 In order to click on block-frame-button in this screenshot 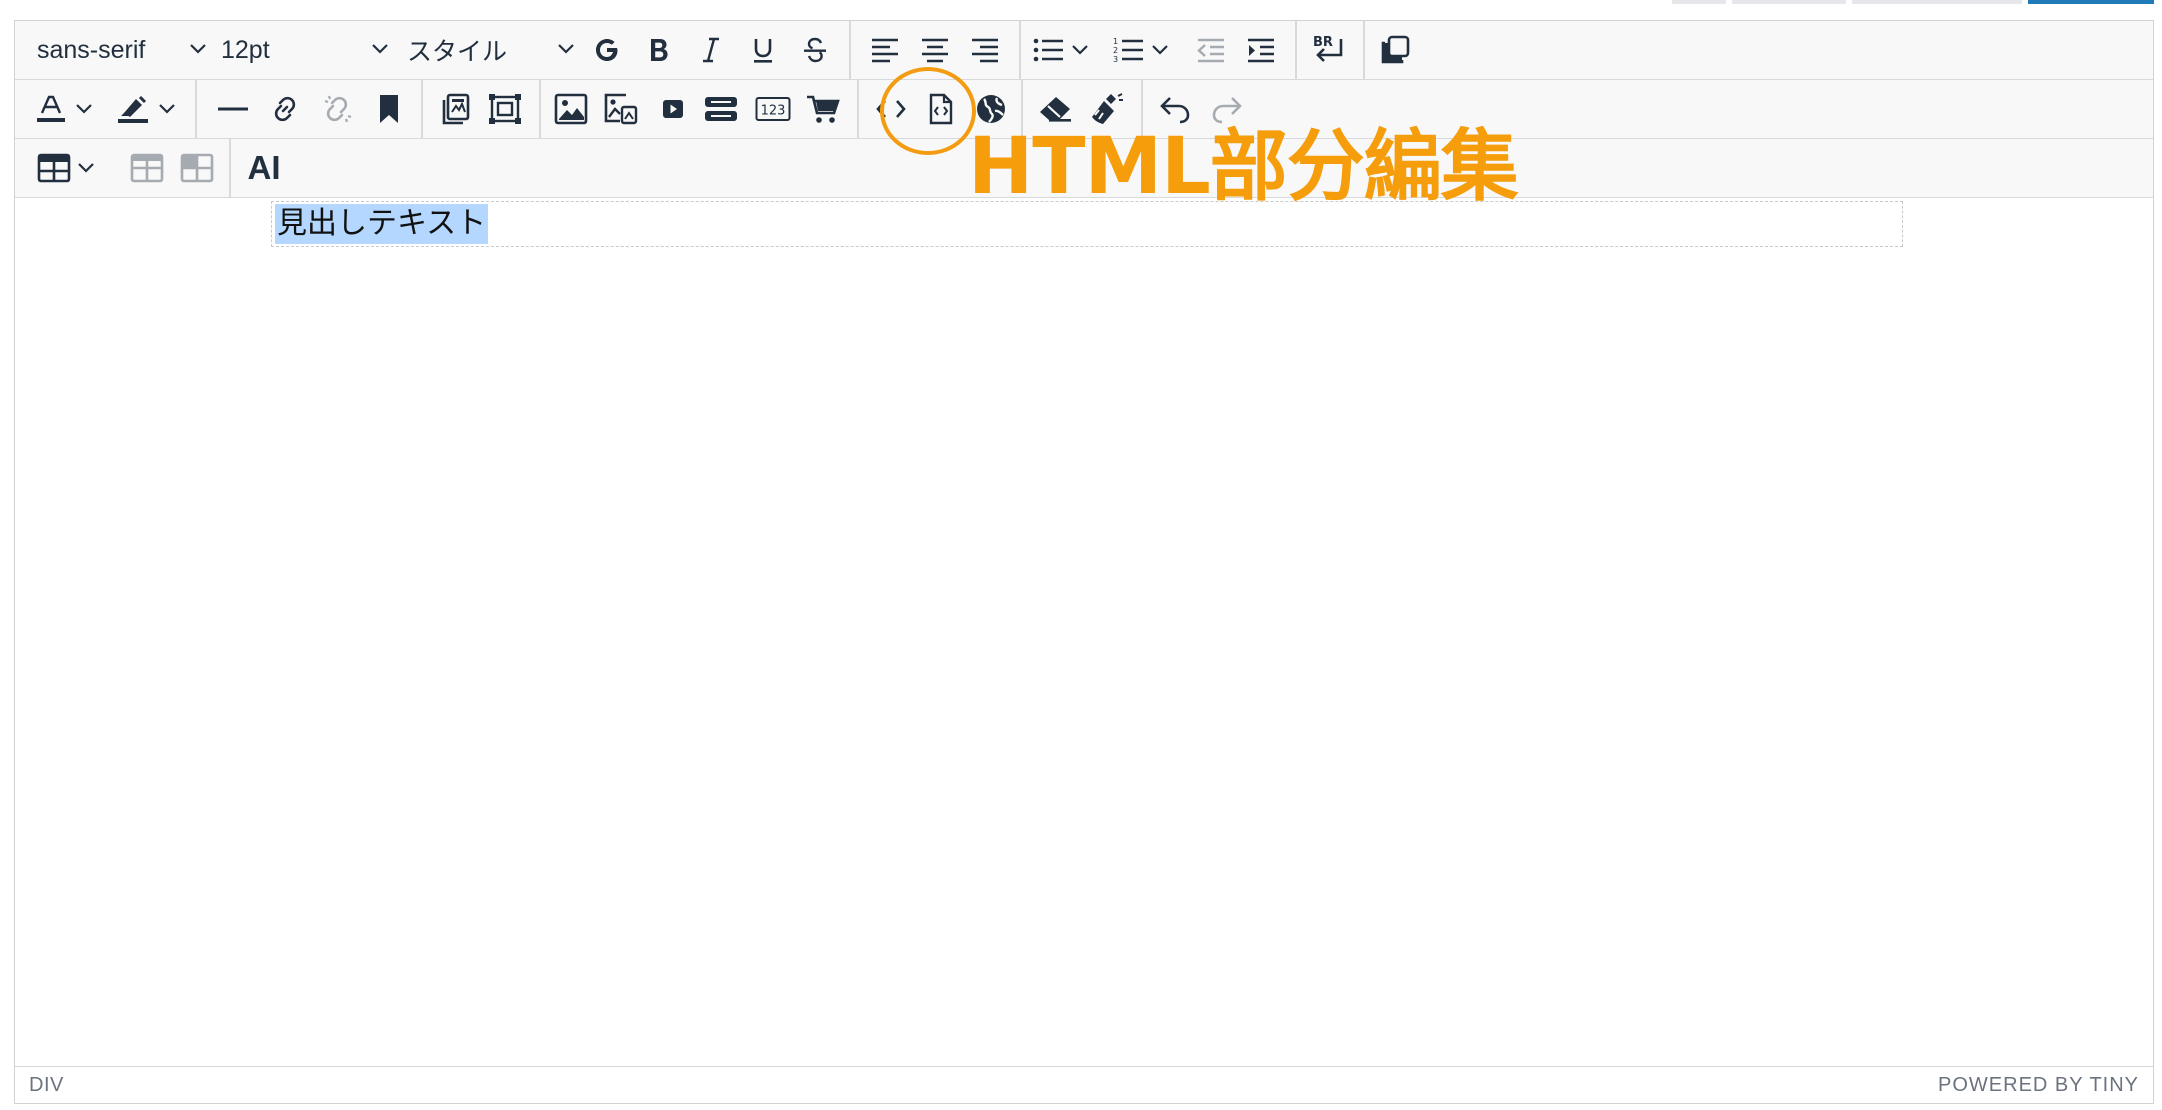, I will do `click(505, 109)`.